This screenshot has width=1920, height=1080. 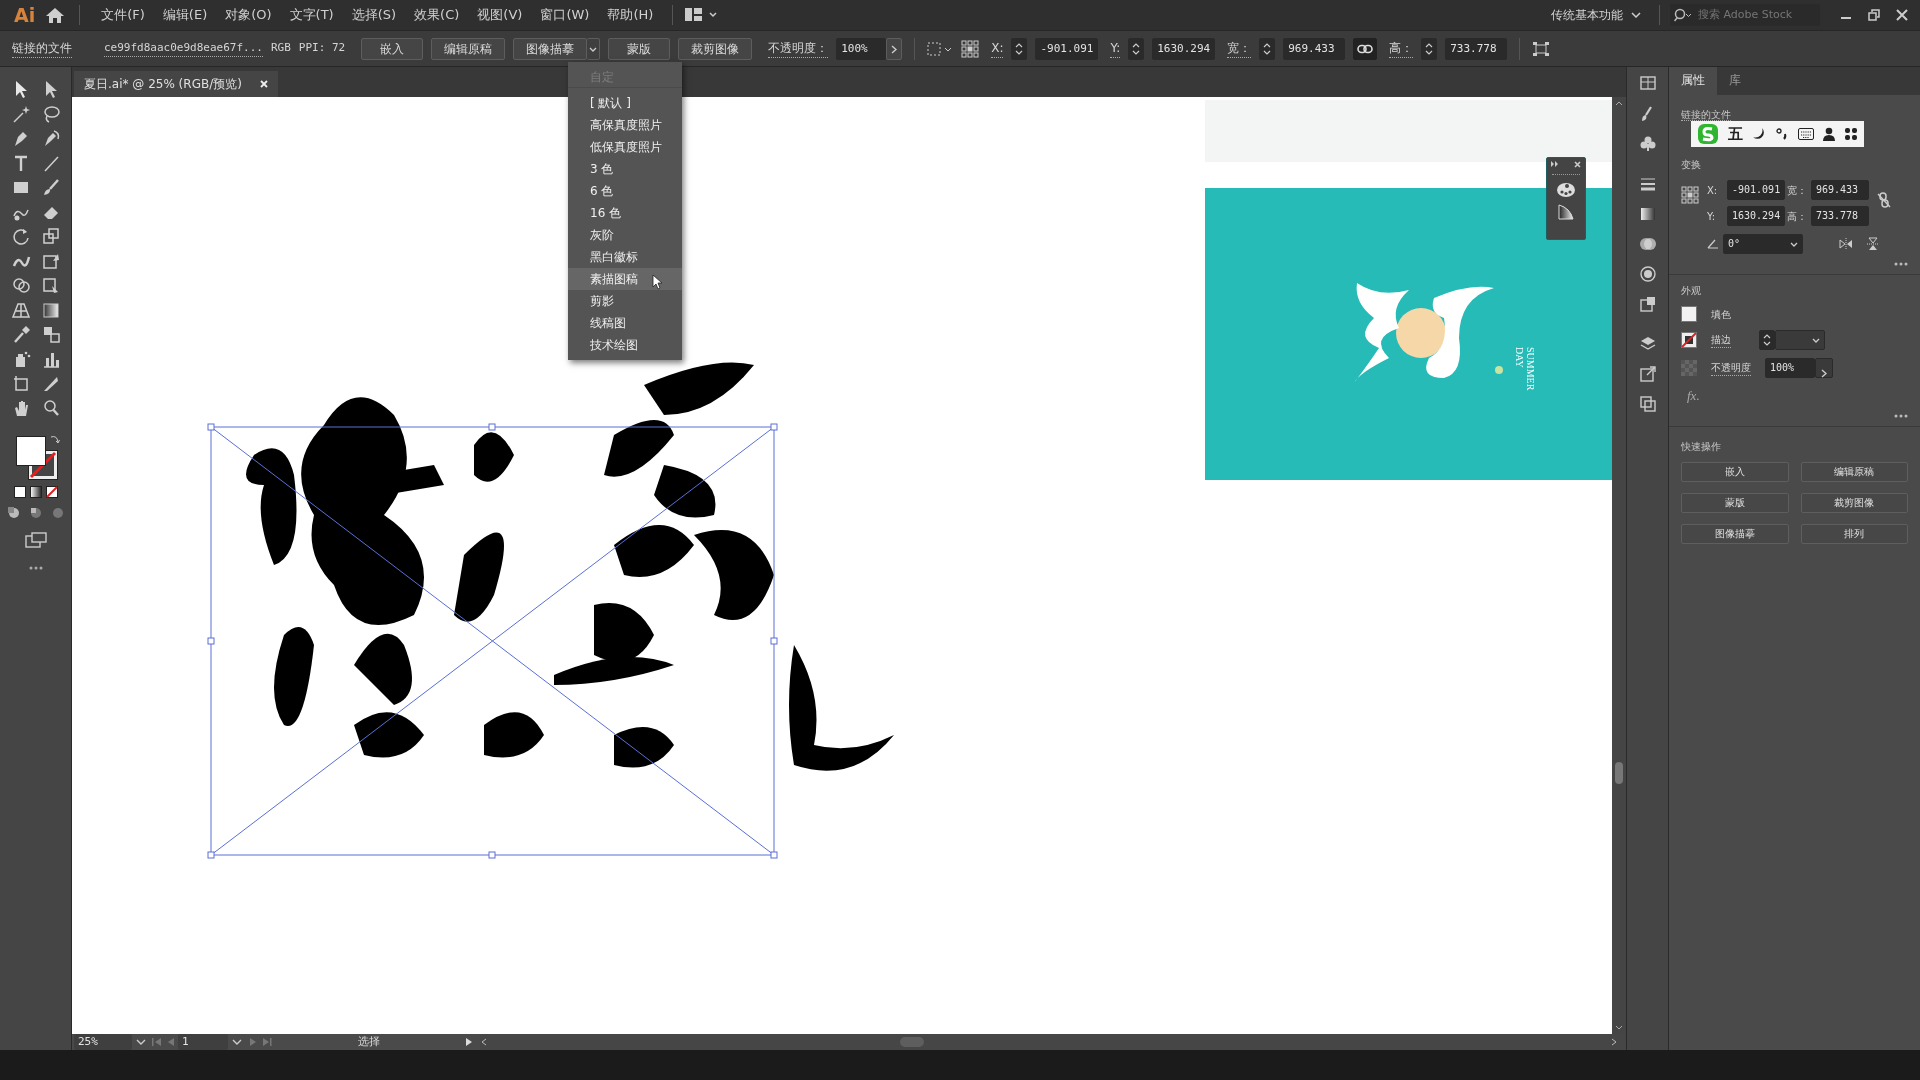 What do you see at coordinates (392, 48) in the screenshot?
I see `toolbar-button: 嵌入` at bounding box center [392, 48].